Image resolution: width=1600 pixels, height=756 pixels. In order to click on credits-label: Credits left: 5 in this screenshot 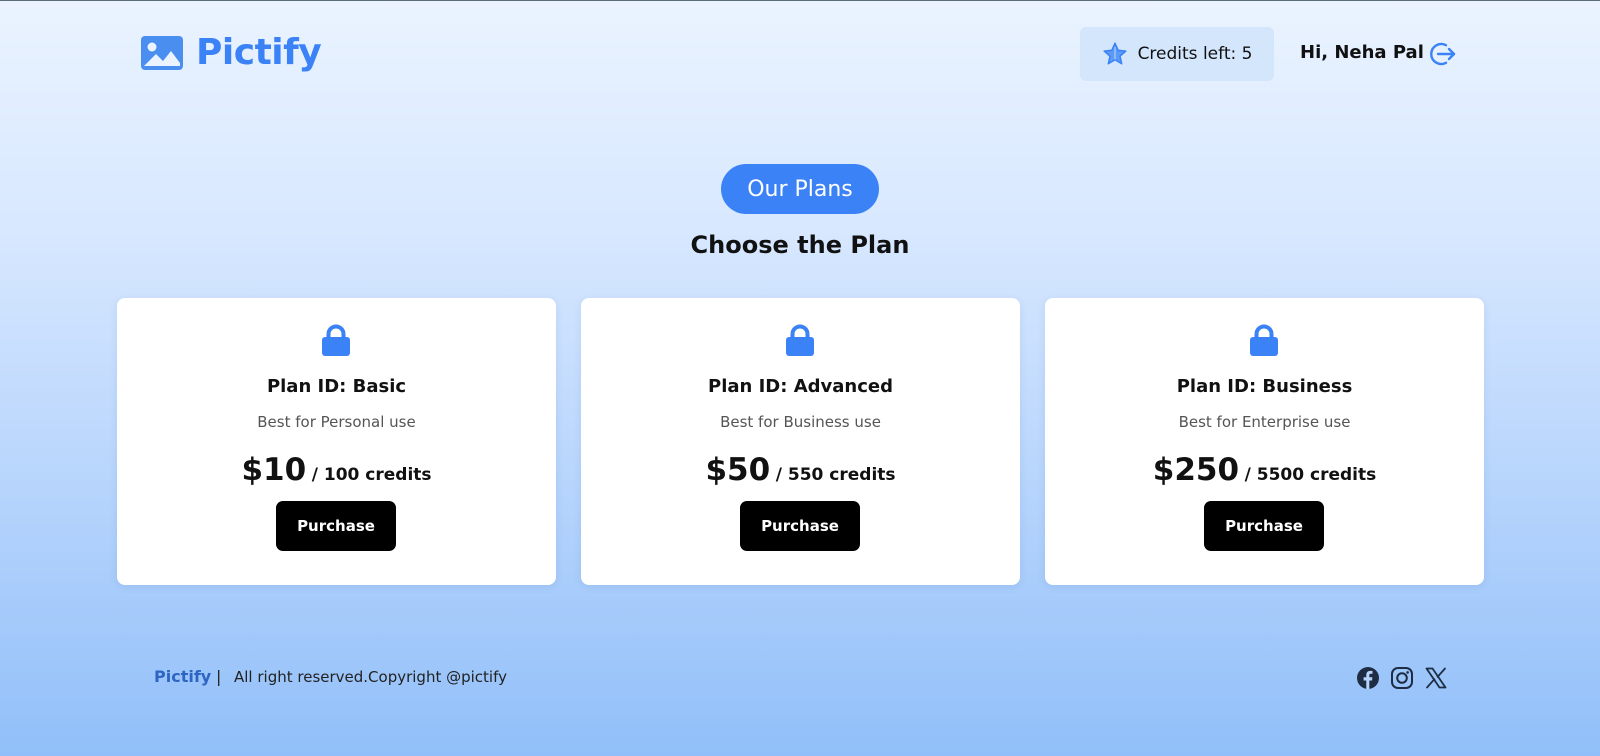, I will do `click(1195, 54)`.